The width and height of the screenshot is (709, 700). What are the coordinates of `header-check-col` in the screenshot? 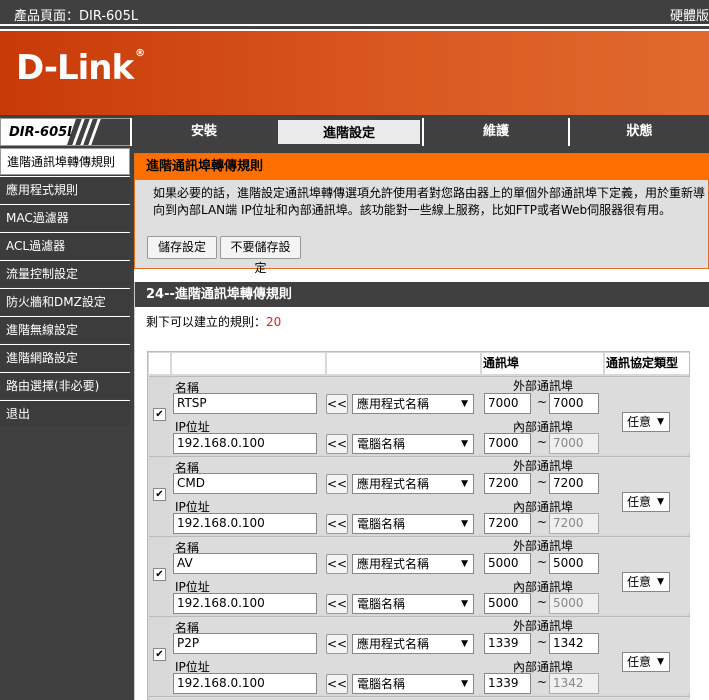 It's located at (159, 363).